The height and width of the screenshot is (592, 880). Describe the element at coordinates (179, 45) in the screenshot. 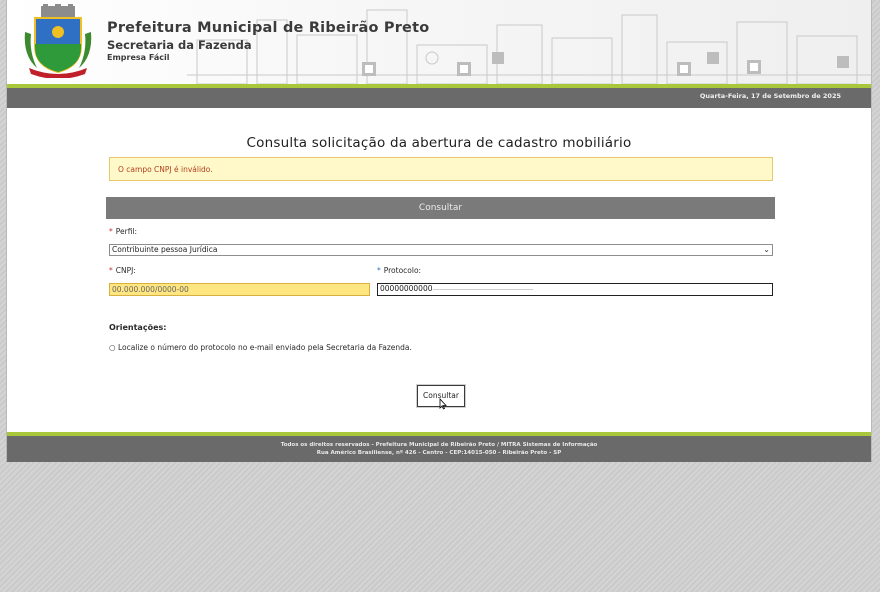

I see `site-subtitle: Secretaria da Fazenda` at that location.